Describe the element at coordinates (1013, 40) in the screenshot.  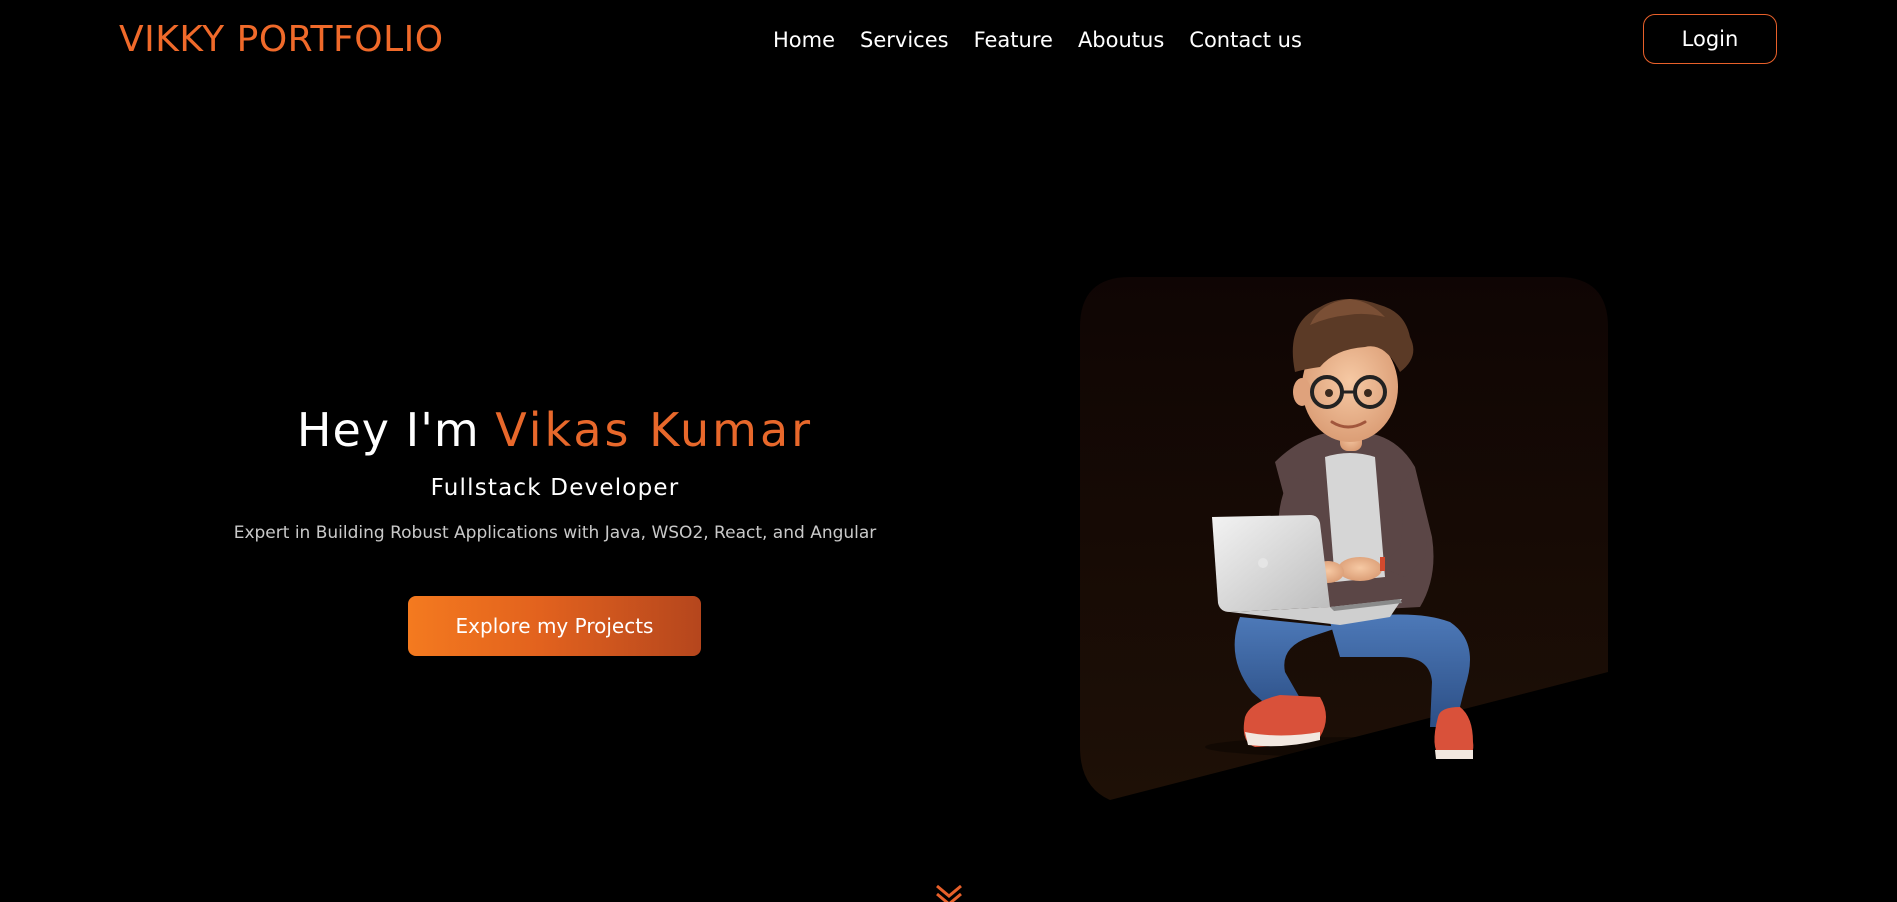
I see `nav-feature: Feature` at that location.